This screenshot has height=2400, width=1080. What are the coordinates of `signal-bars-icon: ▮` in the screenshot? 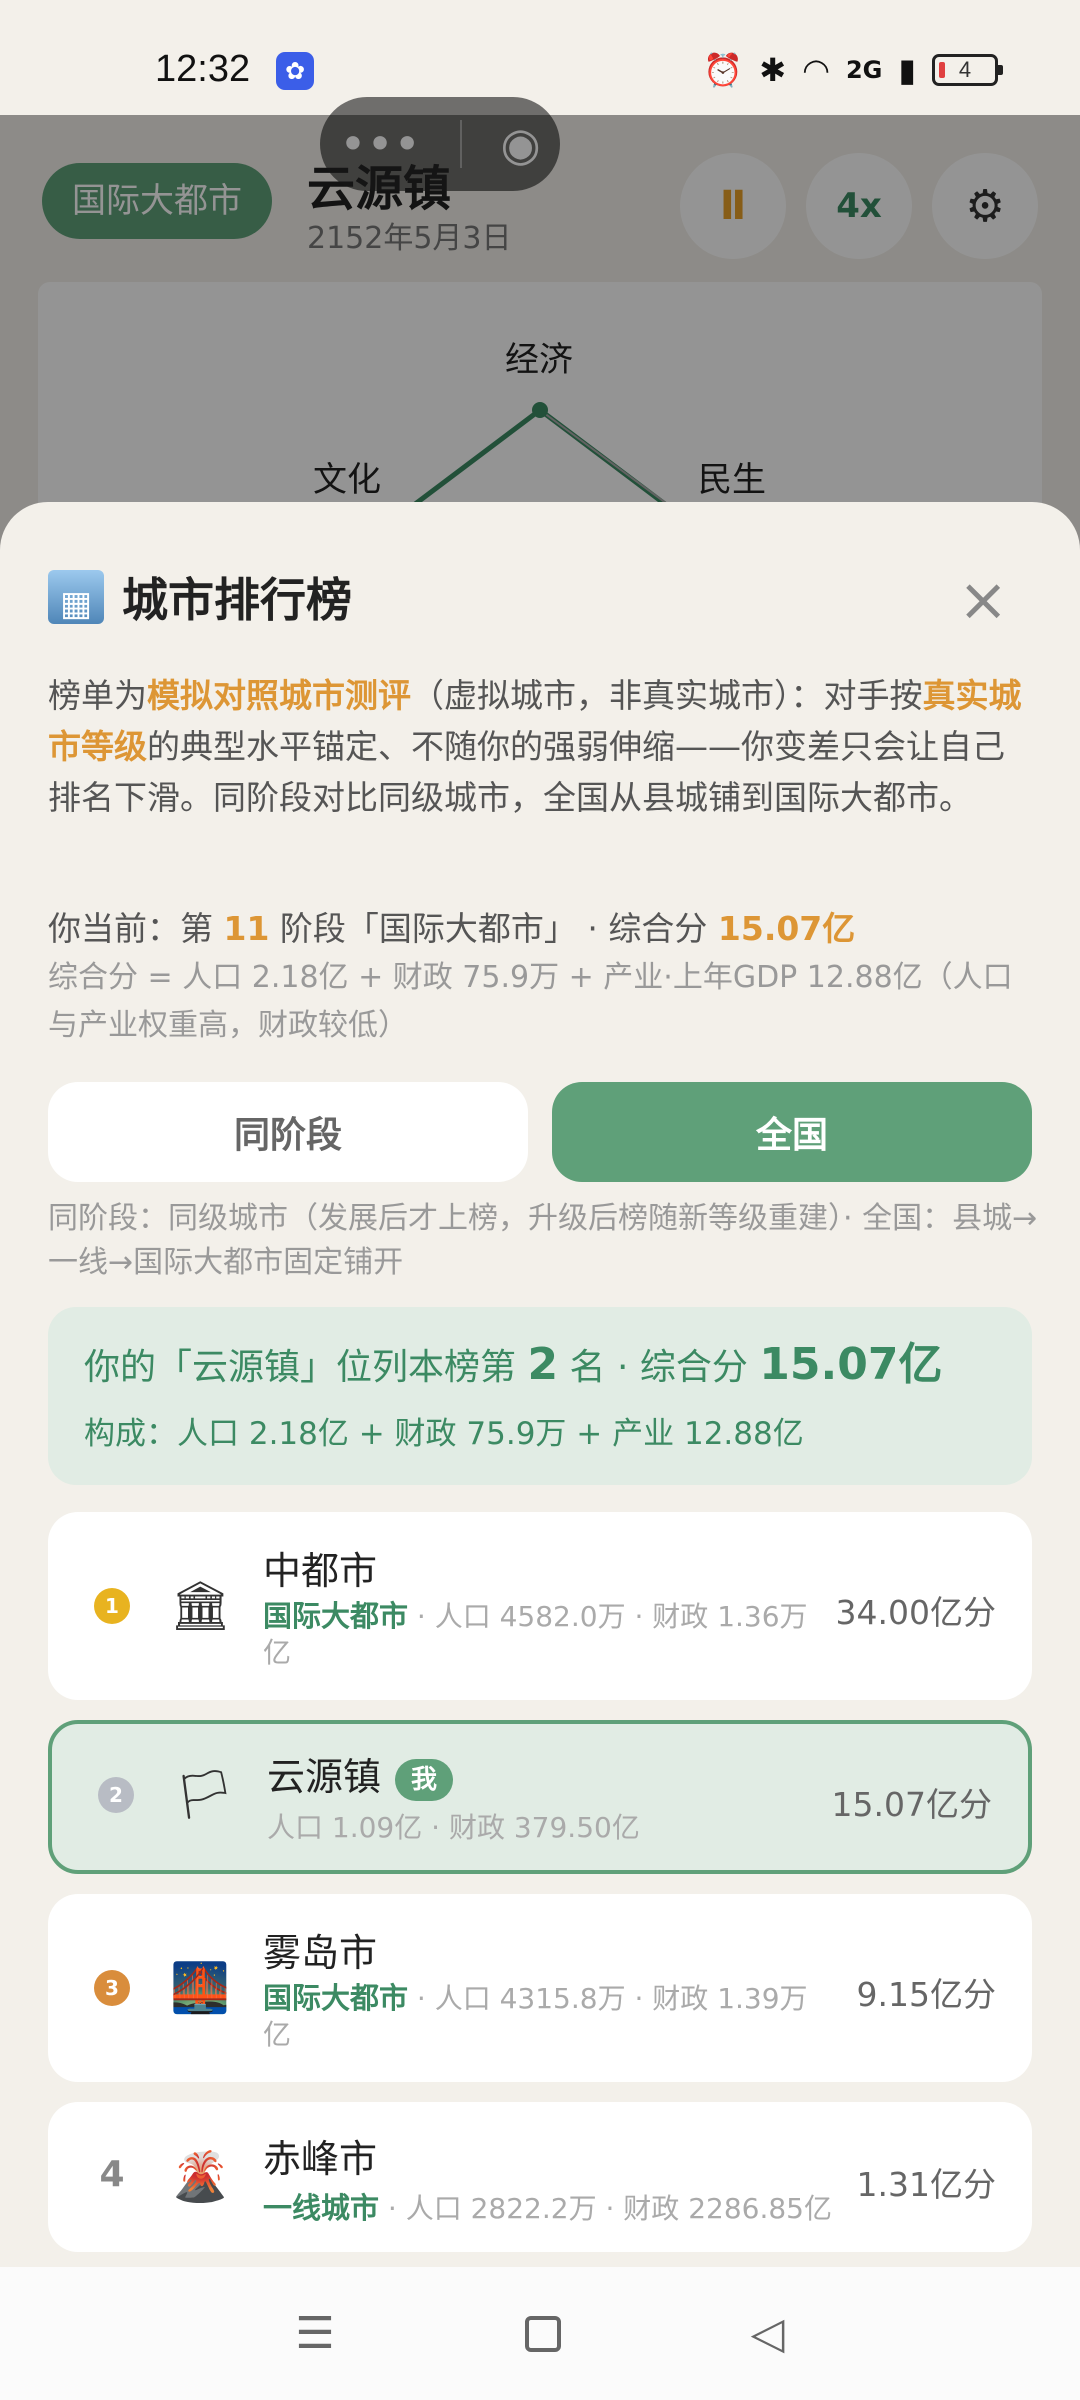 It's located at (907, 70).